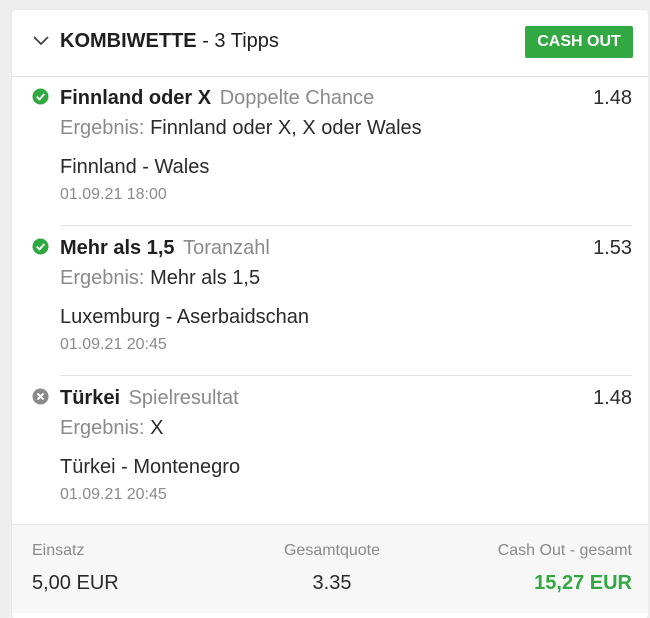  I want to click on total-odds-label: Gesamtquote, so click(332, 550).